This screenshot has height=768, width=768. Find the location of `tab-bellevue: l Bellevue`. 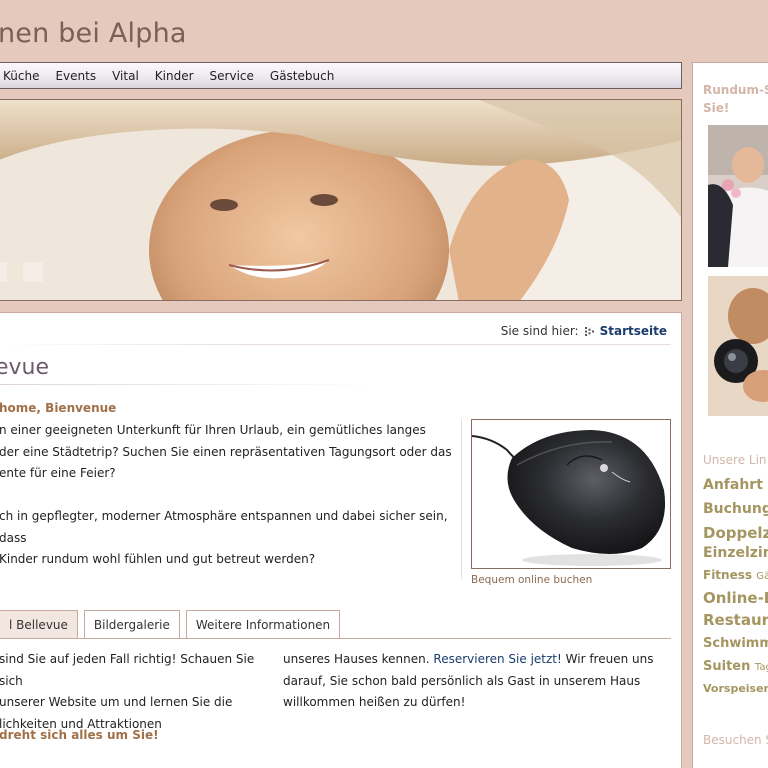

tab-bellevue: l Bellevue is located at coordinates (39, 624).